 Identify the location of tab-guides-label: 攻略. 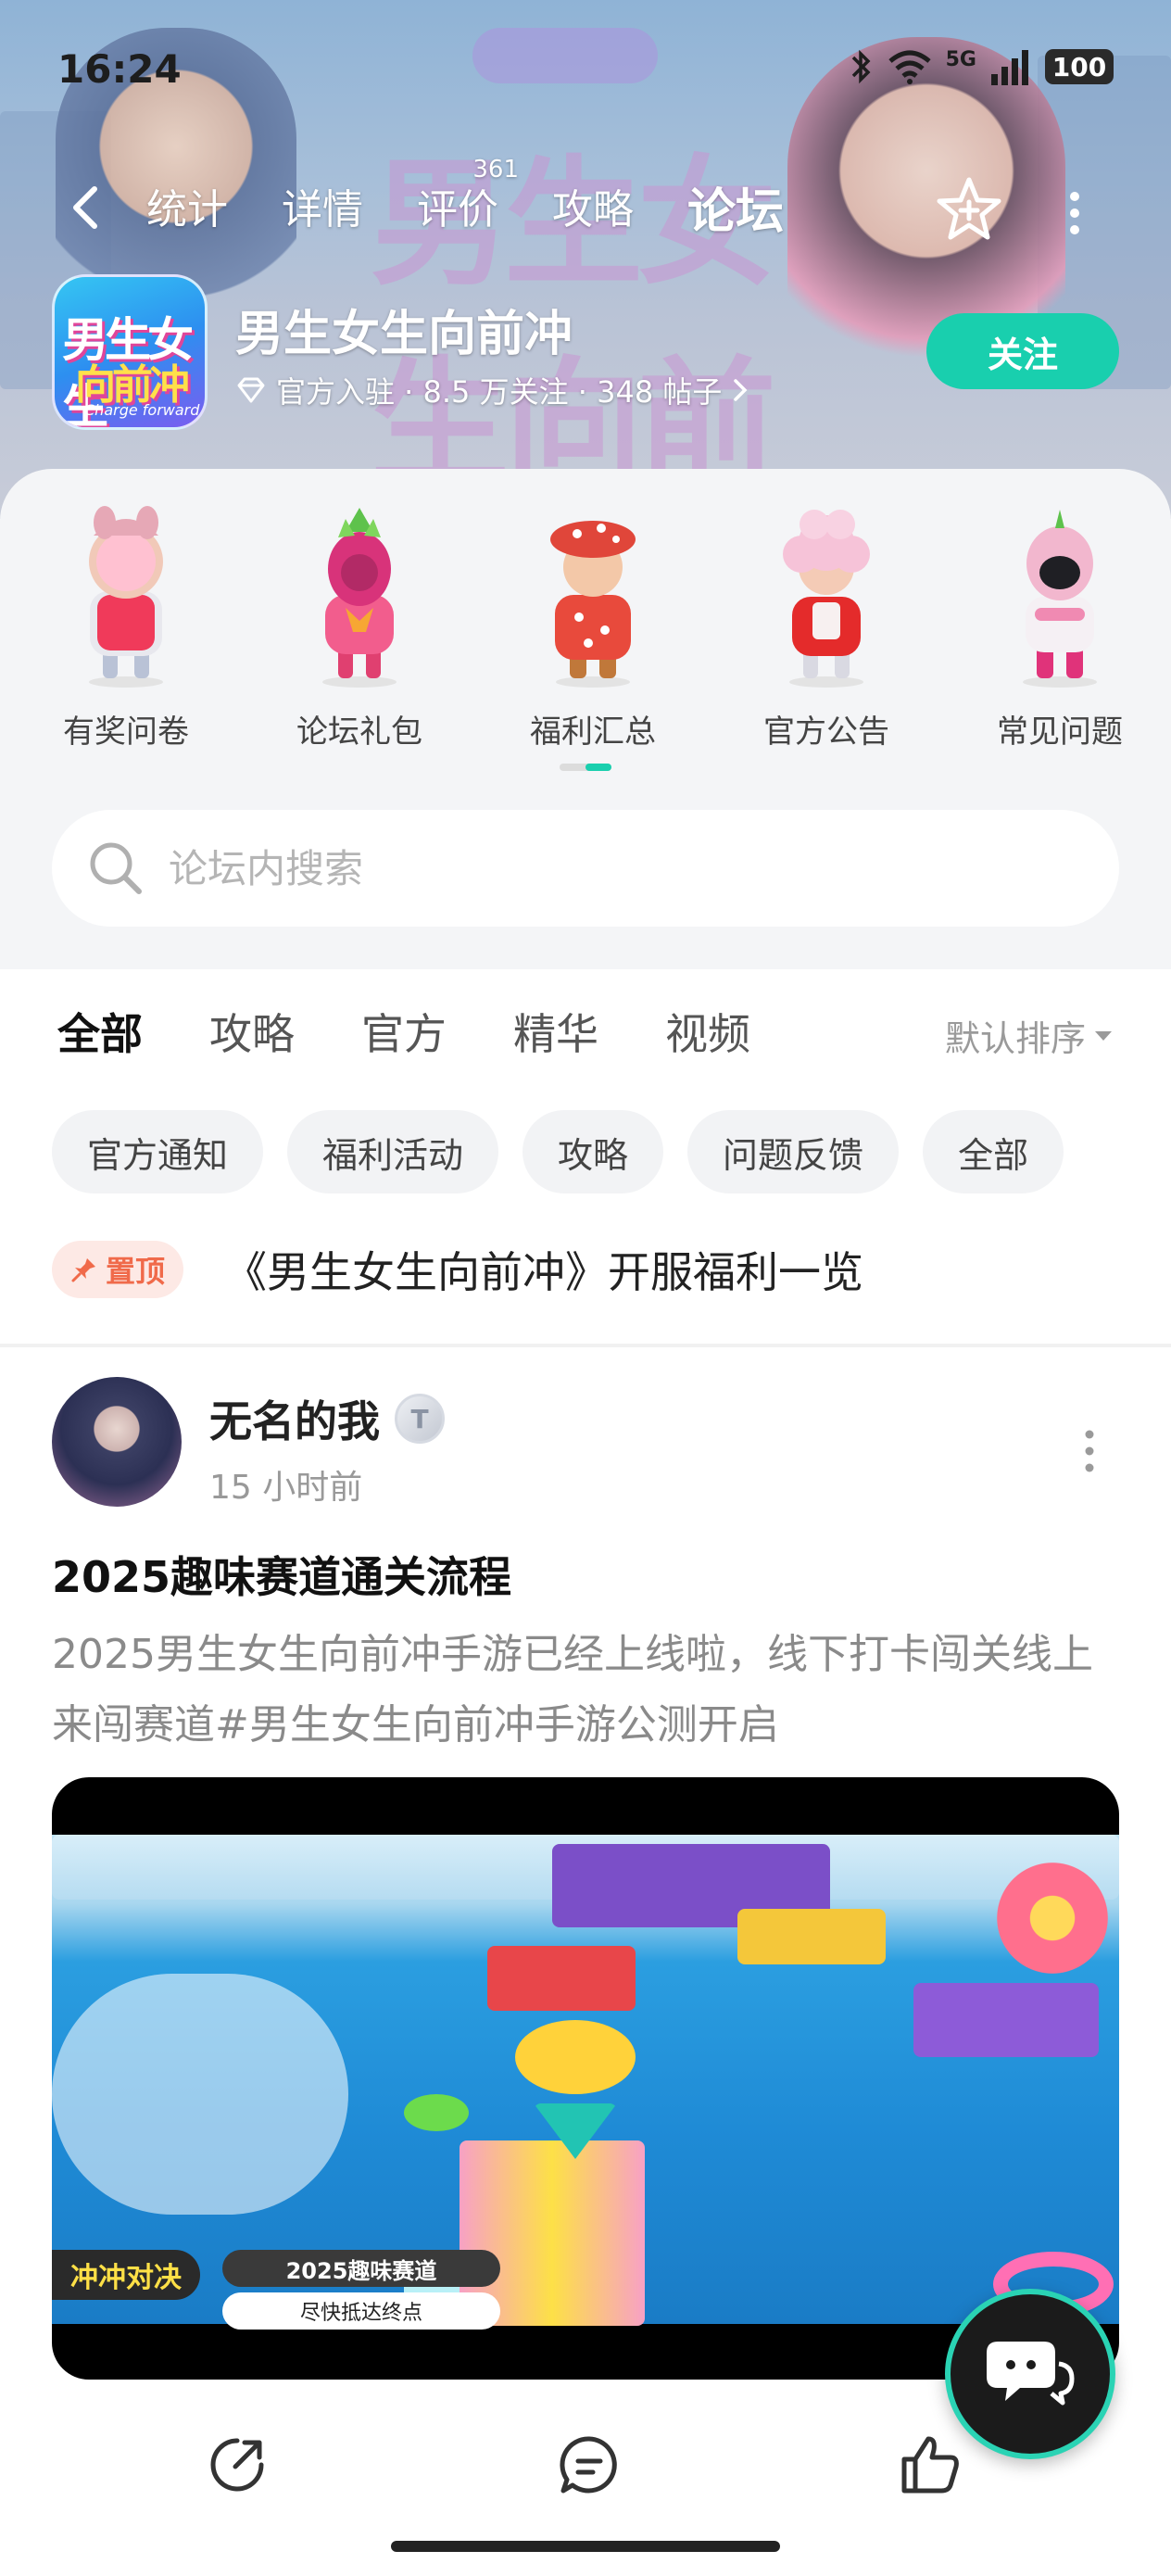
(593, 210).